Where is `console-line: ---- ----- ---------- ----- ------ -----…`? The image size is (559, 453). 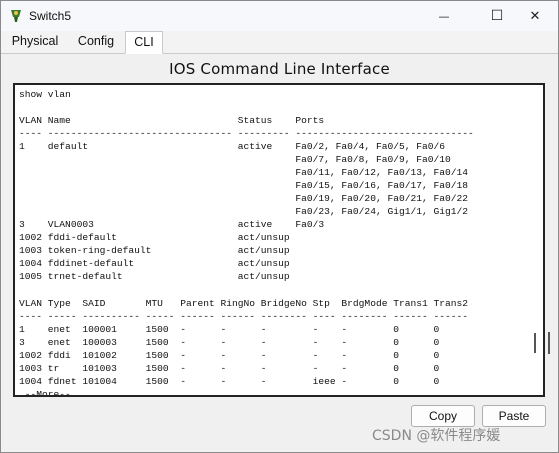
console-line: ---- ----- ---------- ----- ------ -----… is located at coordinates (244, 316).